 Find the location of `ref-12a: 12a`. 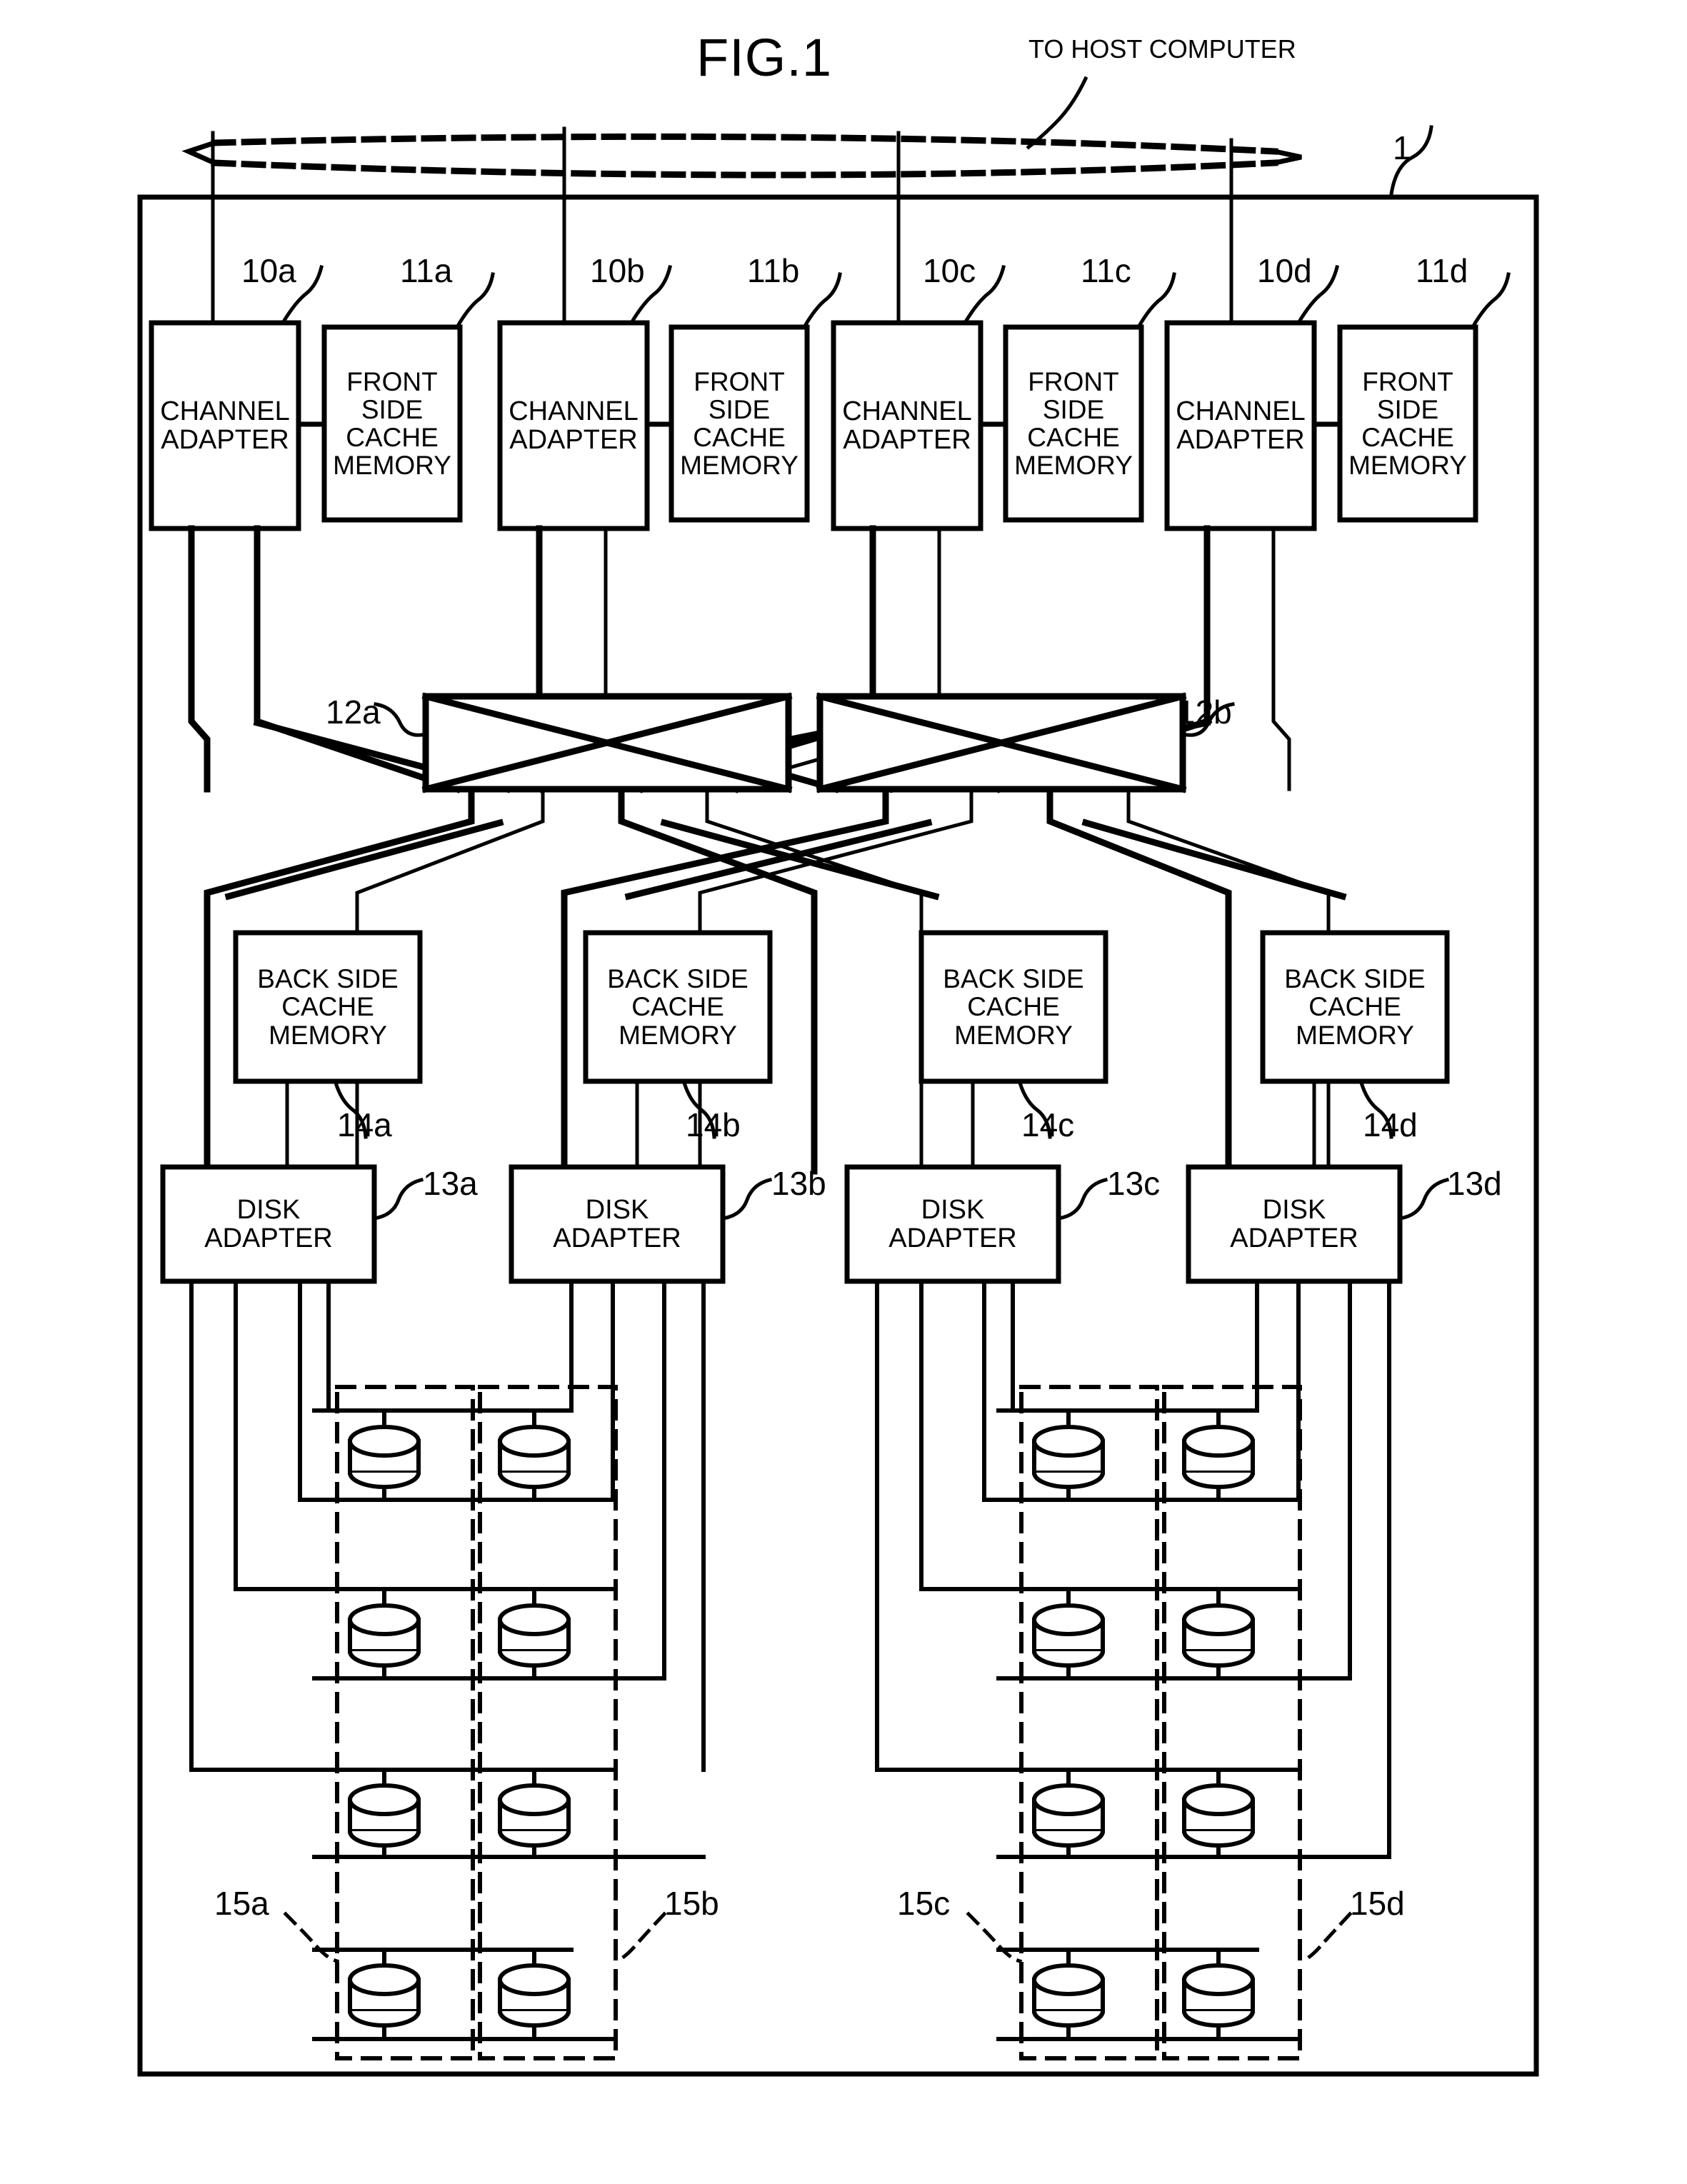

ref-12a: 12a is located at coordinates (353, 712).